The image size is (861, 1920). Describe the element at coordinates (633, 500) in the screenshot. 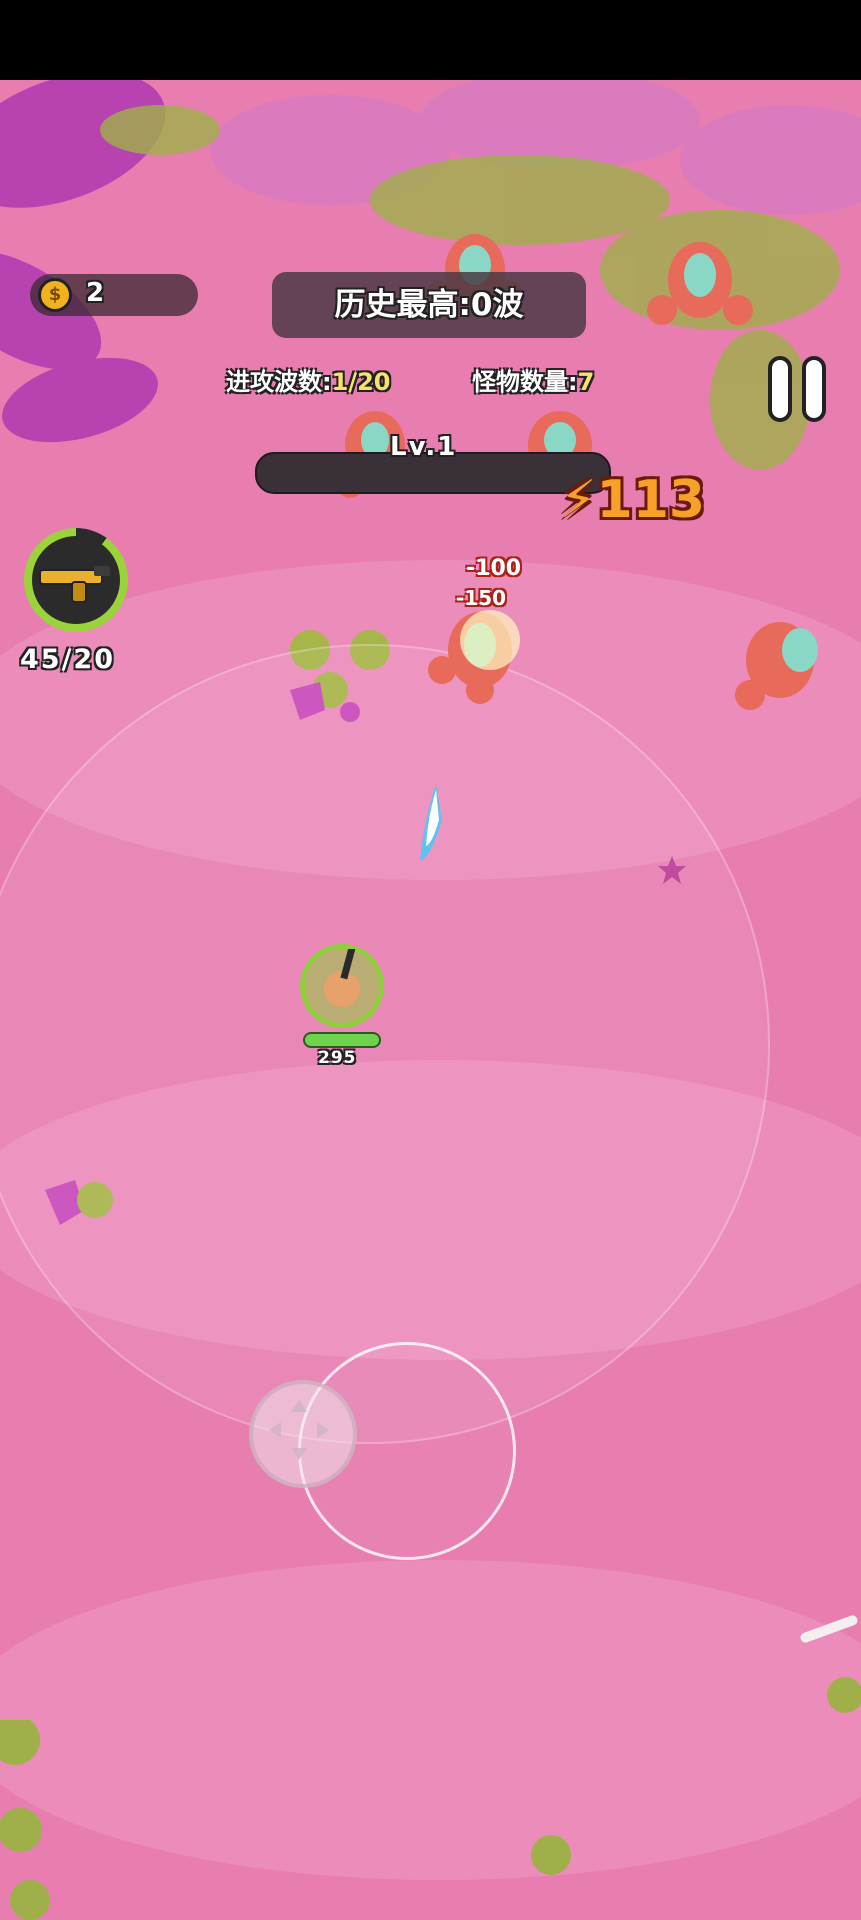

I see `crit-damage-number: ⚡113` at that location.